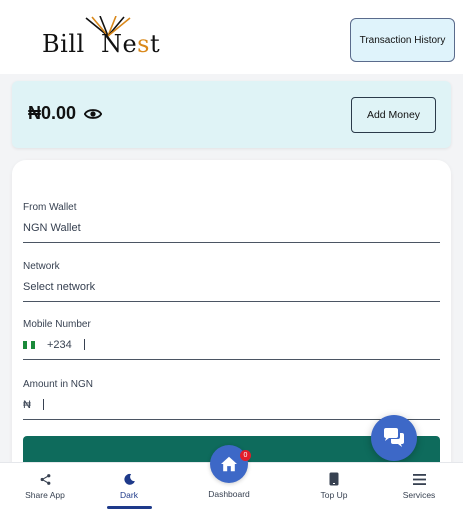  I want to click on chat-icon, so click(394, 438).